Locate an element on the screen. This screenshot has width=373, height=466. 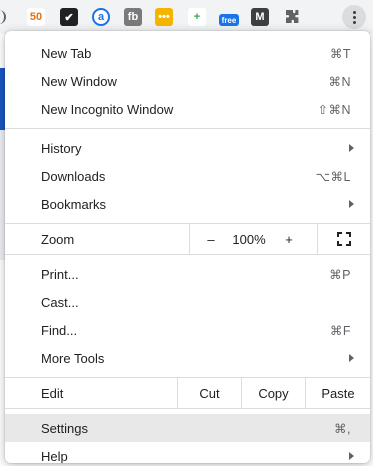
menu-item-new-window: New Window ⌘N is located at coordinates (187, 81).